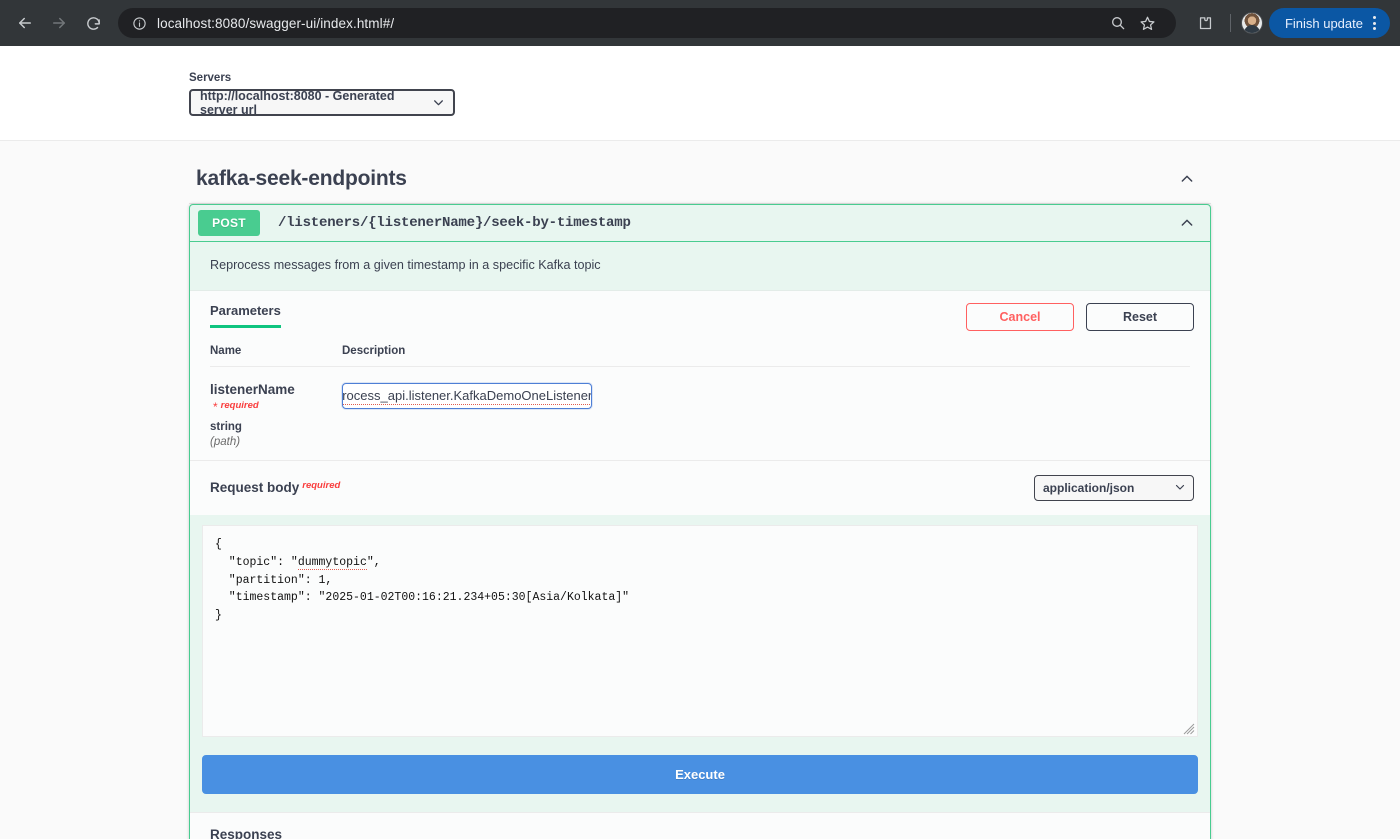 This screenshot has width=1400, height=839. I want to click on back-button, so click(25, 23).